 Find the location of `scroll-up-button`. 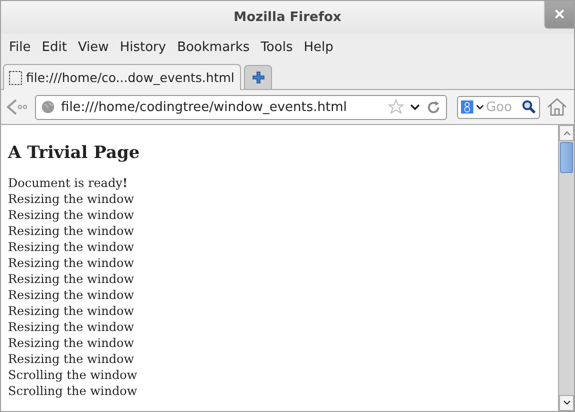

scroll-up-button is located at coordinates (566, 133).